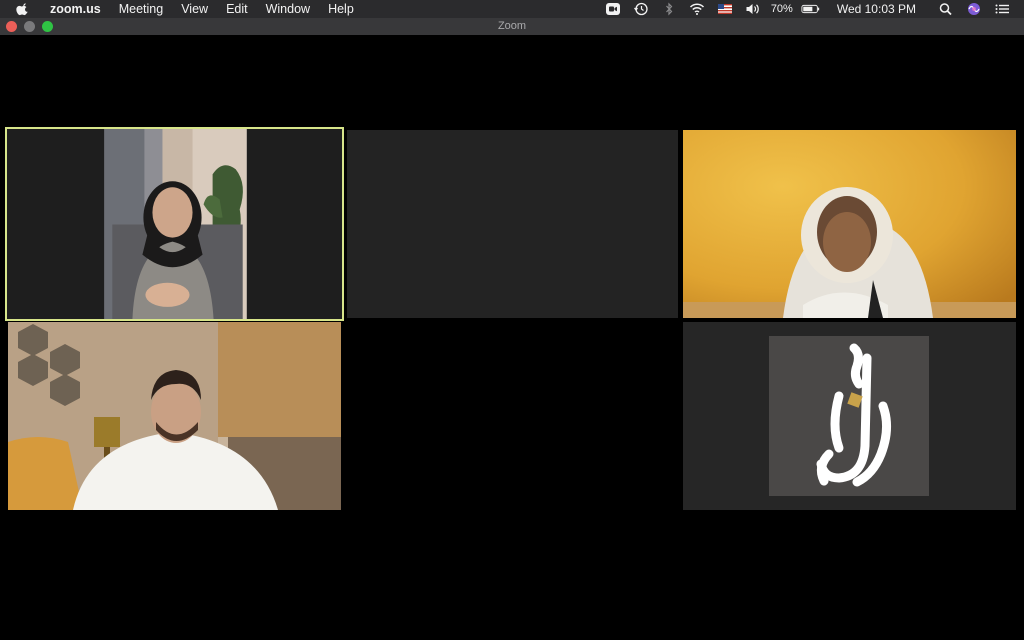 The height and width of the screenshot is (640, 1024). Describe the element at coordinates (74, 9) in the screenshot. I see `menu-app-name: zoom.us` at that location.